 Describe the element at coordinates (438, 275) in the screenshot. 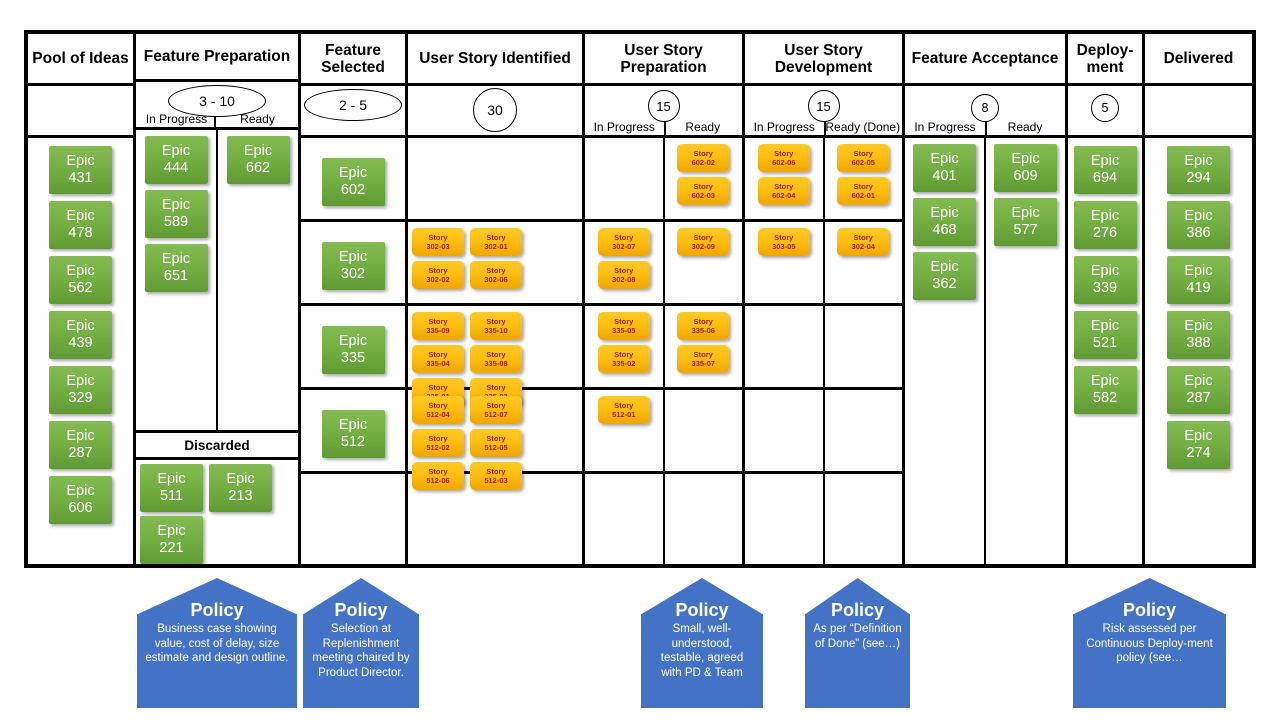

I see `story-card: Story 302-02` at that location.